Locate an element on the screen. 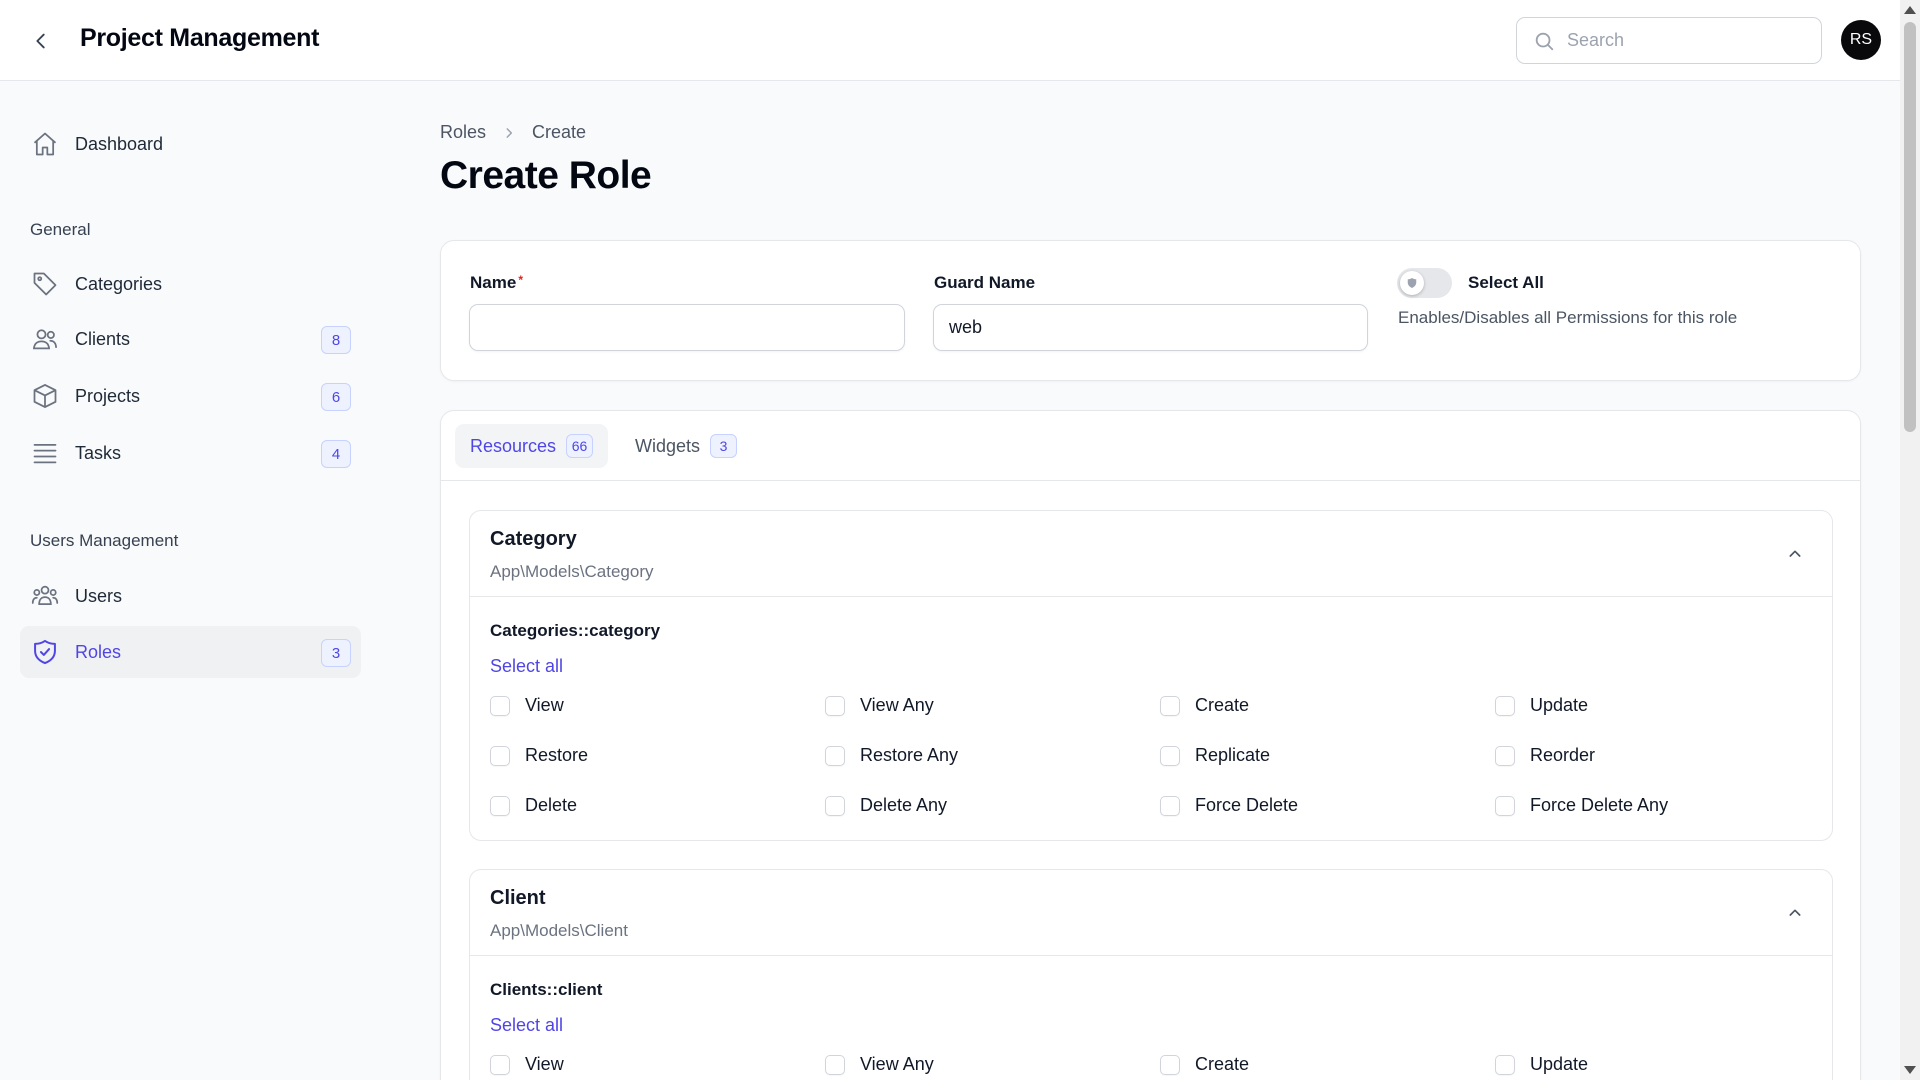 This screenshot has height=1080, width=1920. checkbox-label: Restore is located at coordinates (557, 755).